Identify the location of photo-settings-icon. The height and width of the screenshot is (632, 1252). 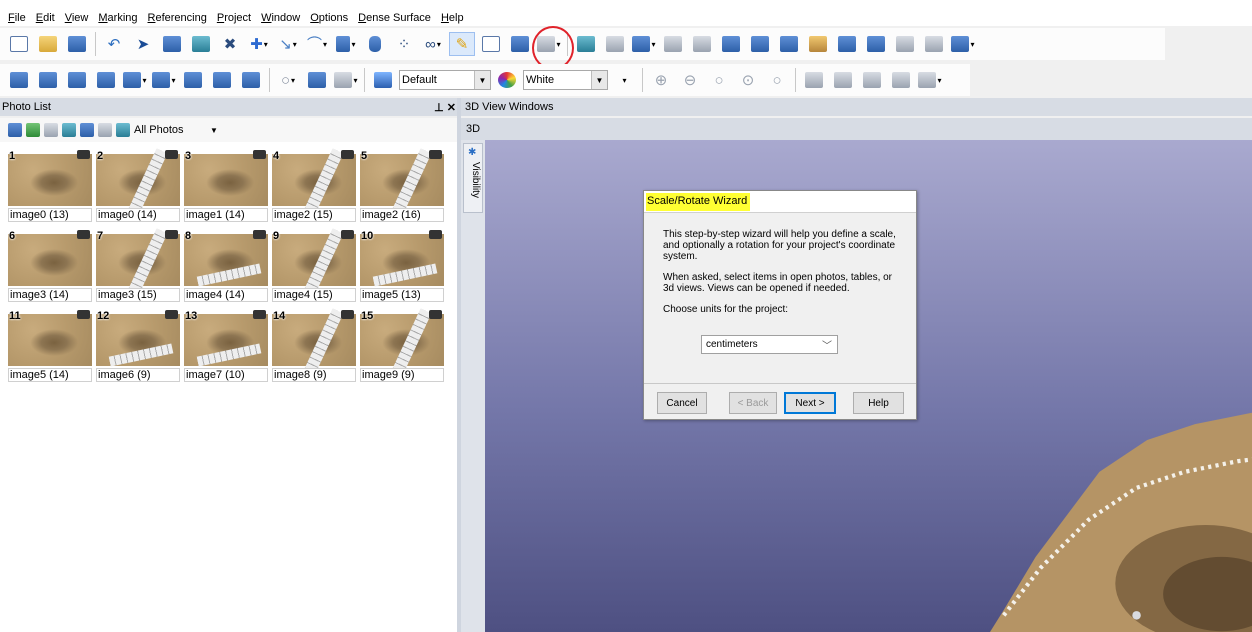
(69, 130).